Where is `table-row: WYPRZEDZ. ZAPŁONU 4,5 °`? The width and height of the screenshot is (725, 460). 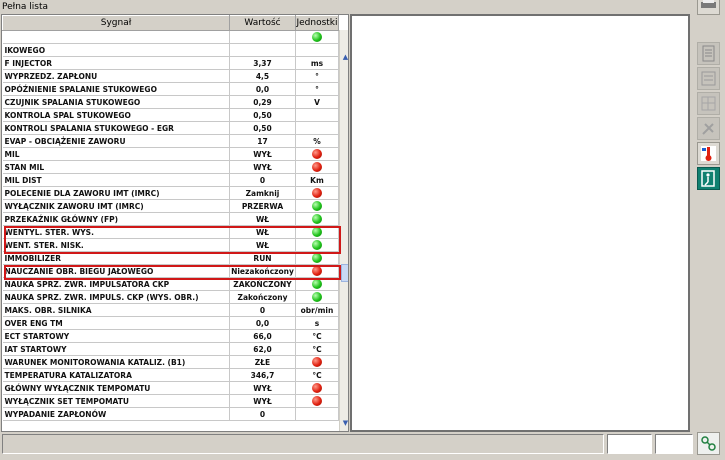
table-row: WYPRZEDZ. ZAPŁONU 4,5 ° is located at coordinates (170, 76).